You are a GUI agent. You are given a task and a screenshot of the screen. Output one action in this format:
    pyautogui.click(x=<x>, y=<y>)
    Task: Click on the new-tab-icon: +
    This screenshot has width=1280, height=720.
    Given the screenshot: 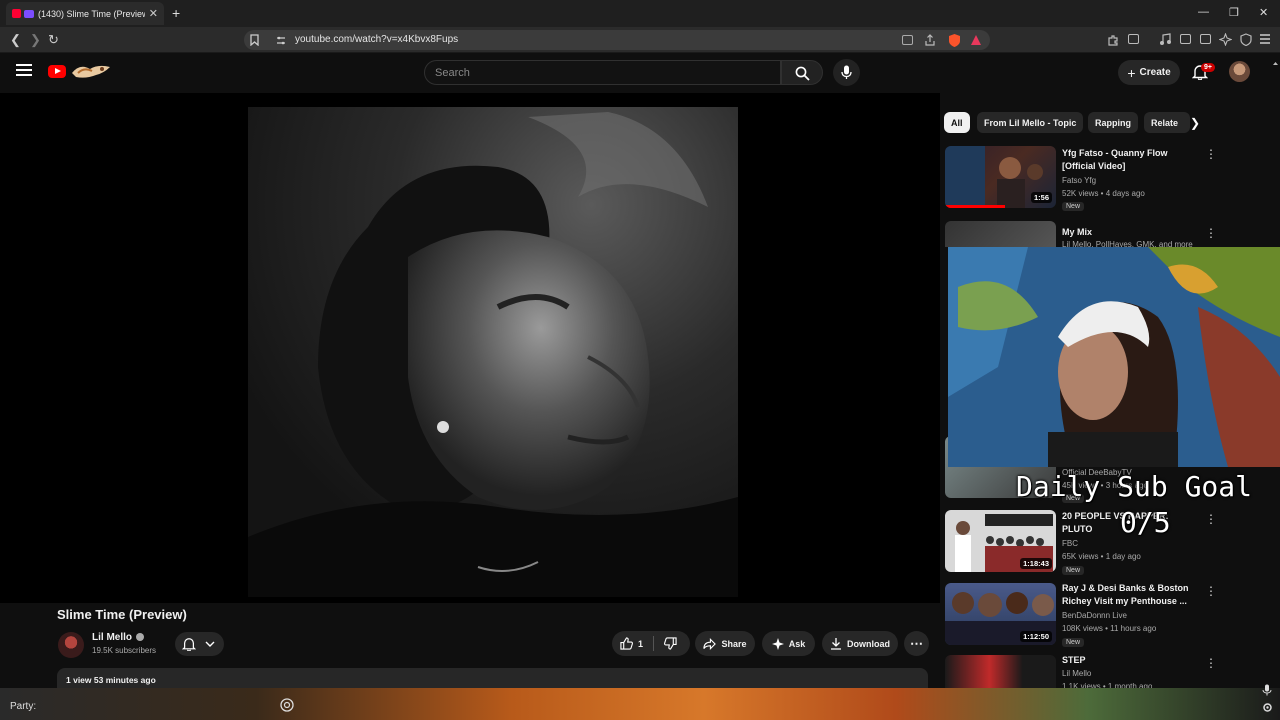 What is the action you would take?
    pyautogui.click(x=176, y=13)
    